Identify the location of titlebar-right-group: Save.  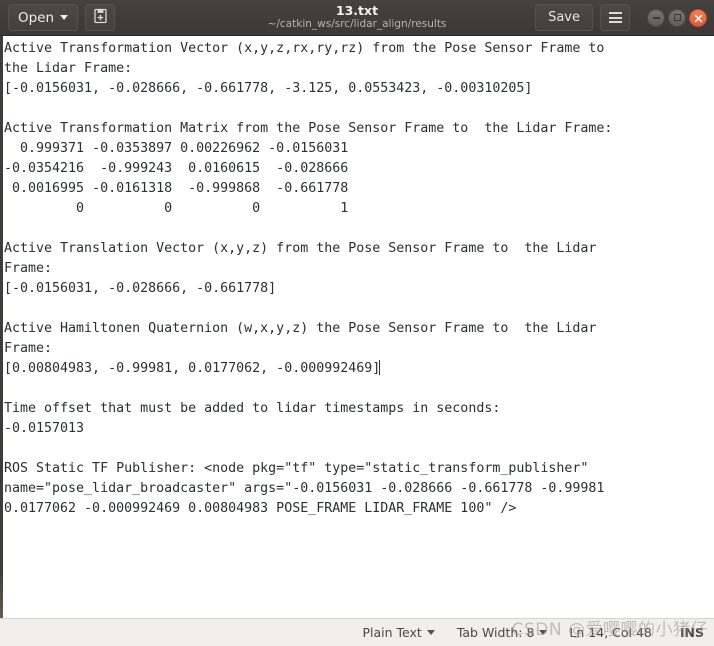
(622, 17).